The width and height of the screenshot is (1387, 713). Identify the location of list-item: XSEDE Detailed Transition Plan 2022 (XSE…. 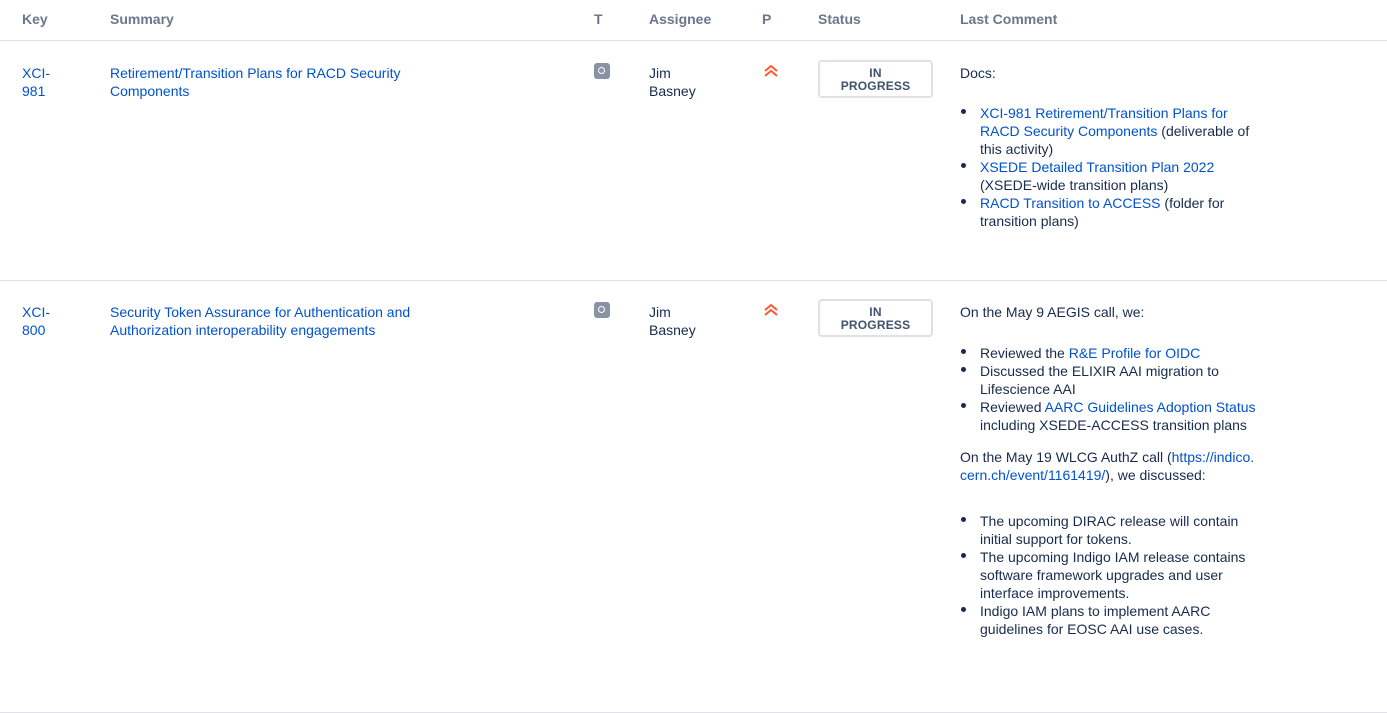
(1150, 176).